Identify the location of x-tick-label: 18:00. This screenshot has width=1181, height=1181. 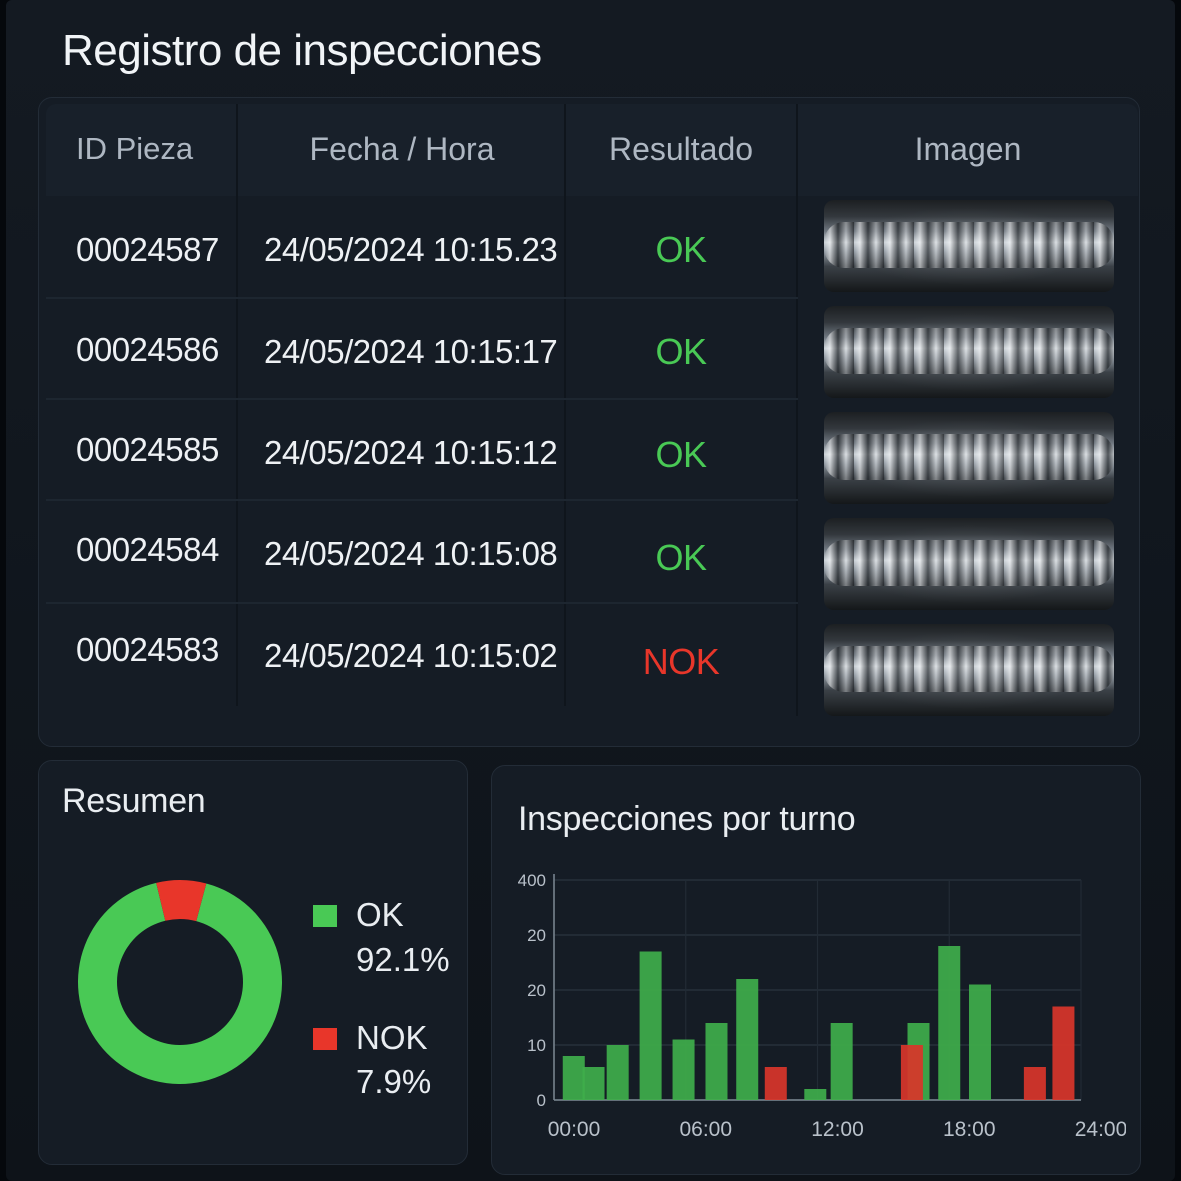
(969, 1129).